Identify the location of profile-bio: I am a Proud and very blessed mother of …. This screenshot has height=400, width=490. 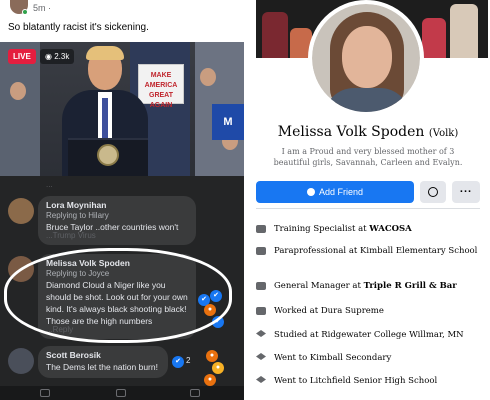
(368, 157).